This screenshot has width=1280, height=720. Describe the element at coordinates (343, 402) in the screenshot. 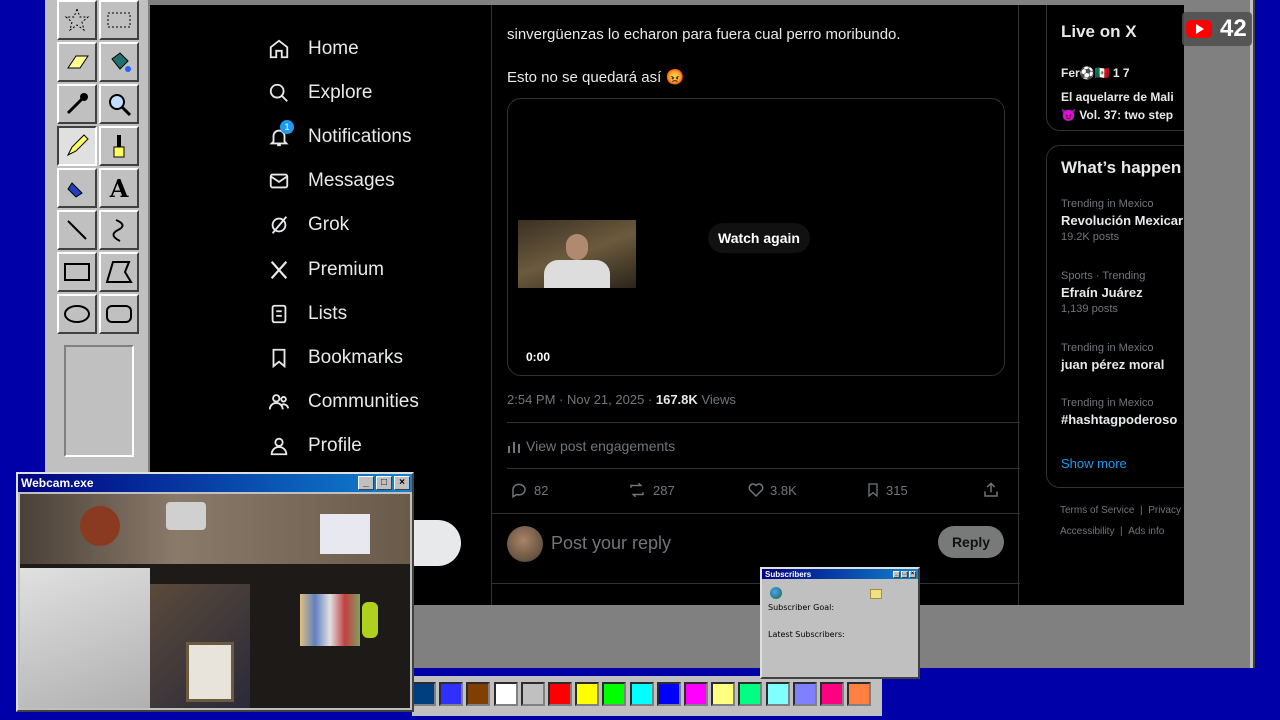

I see `nav-communities: Communities` at that location.